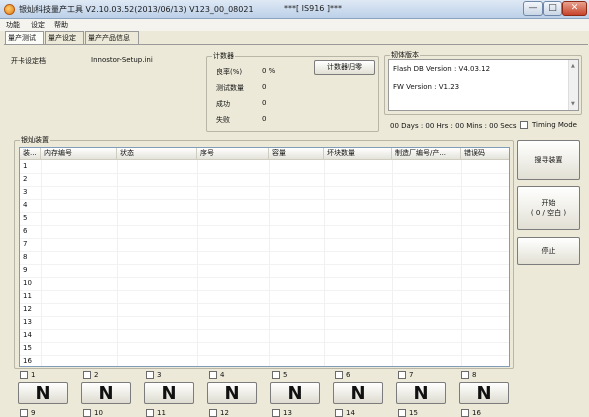 The image size is (589, 417). I want to click on stop-button: 停止, so click(548, 251).